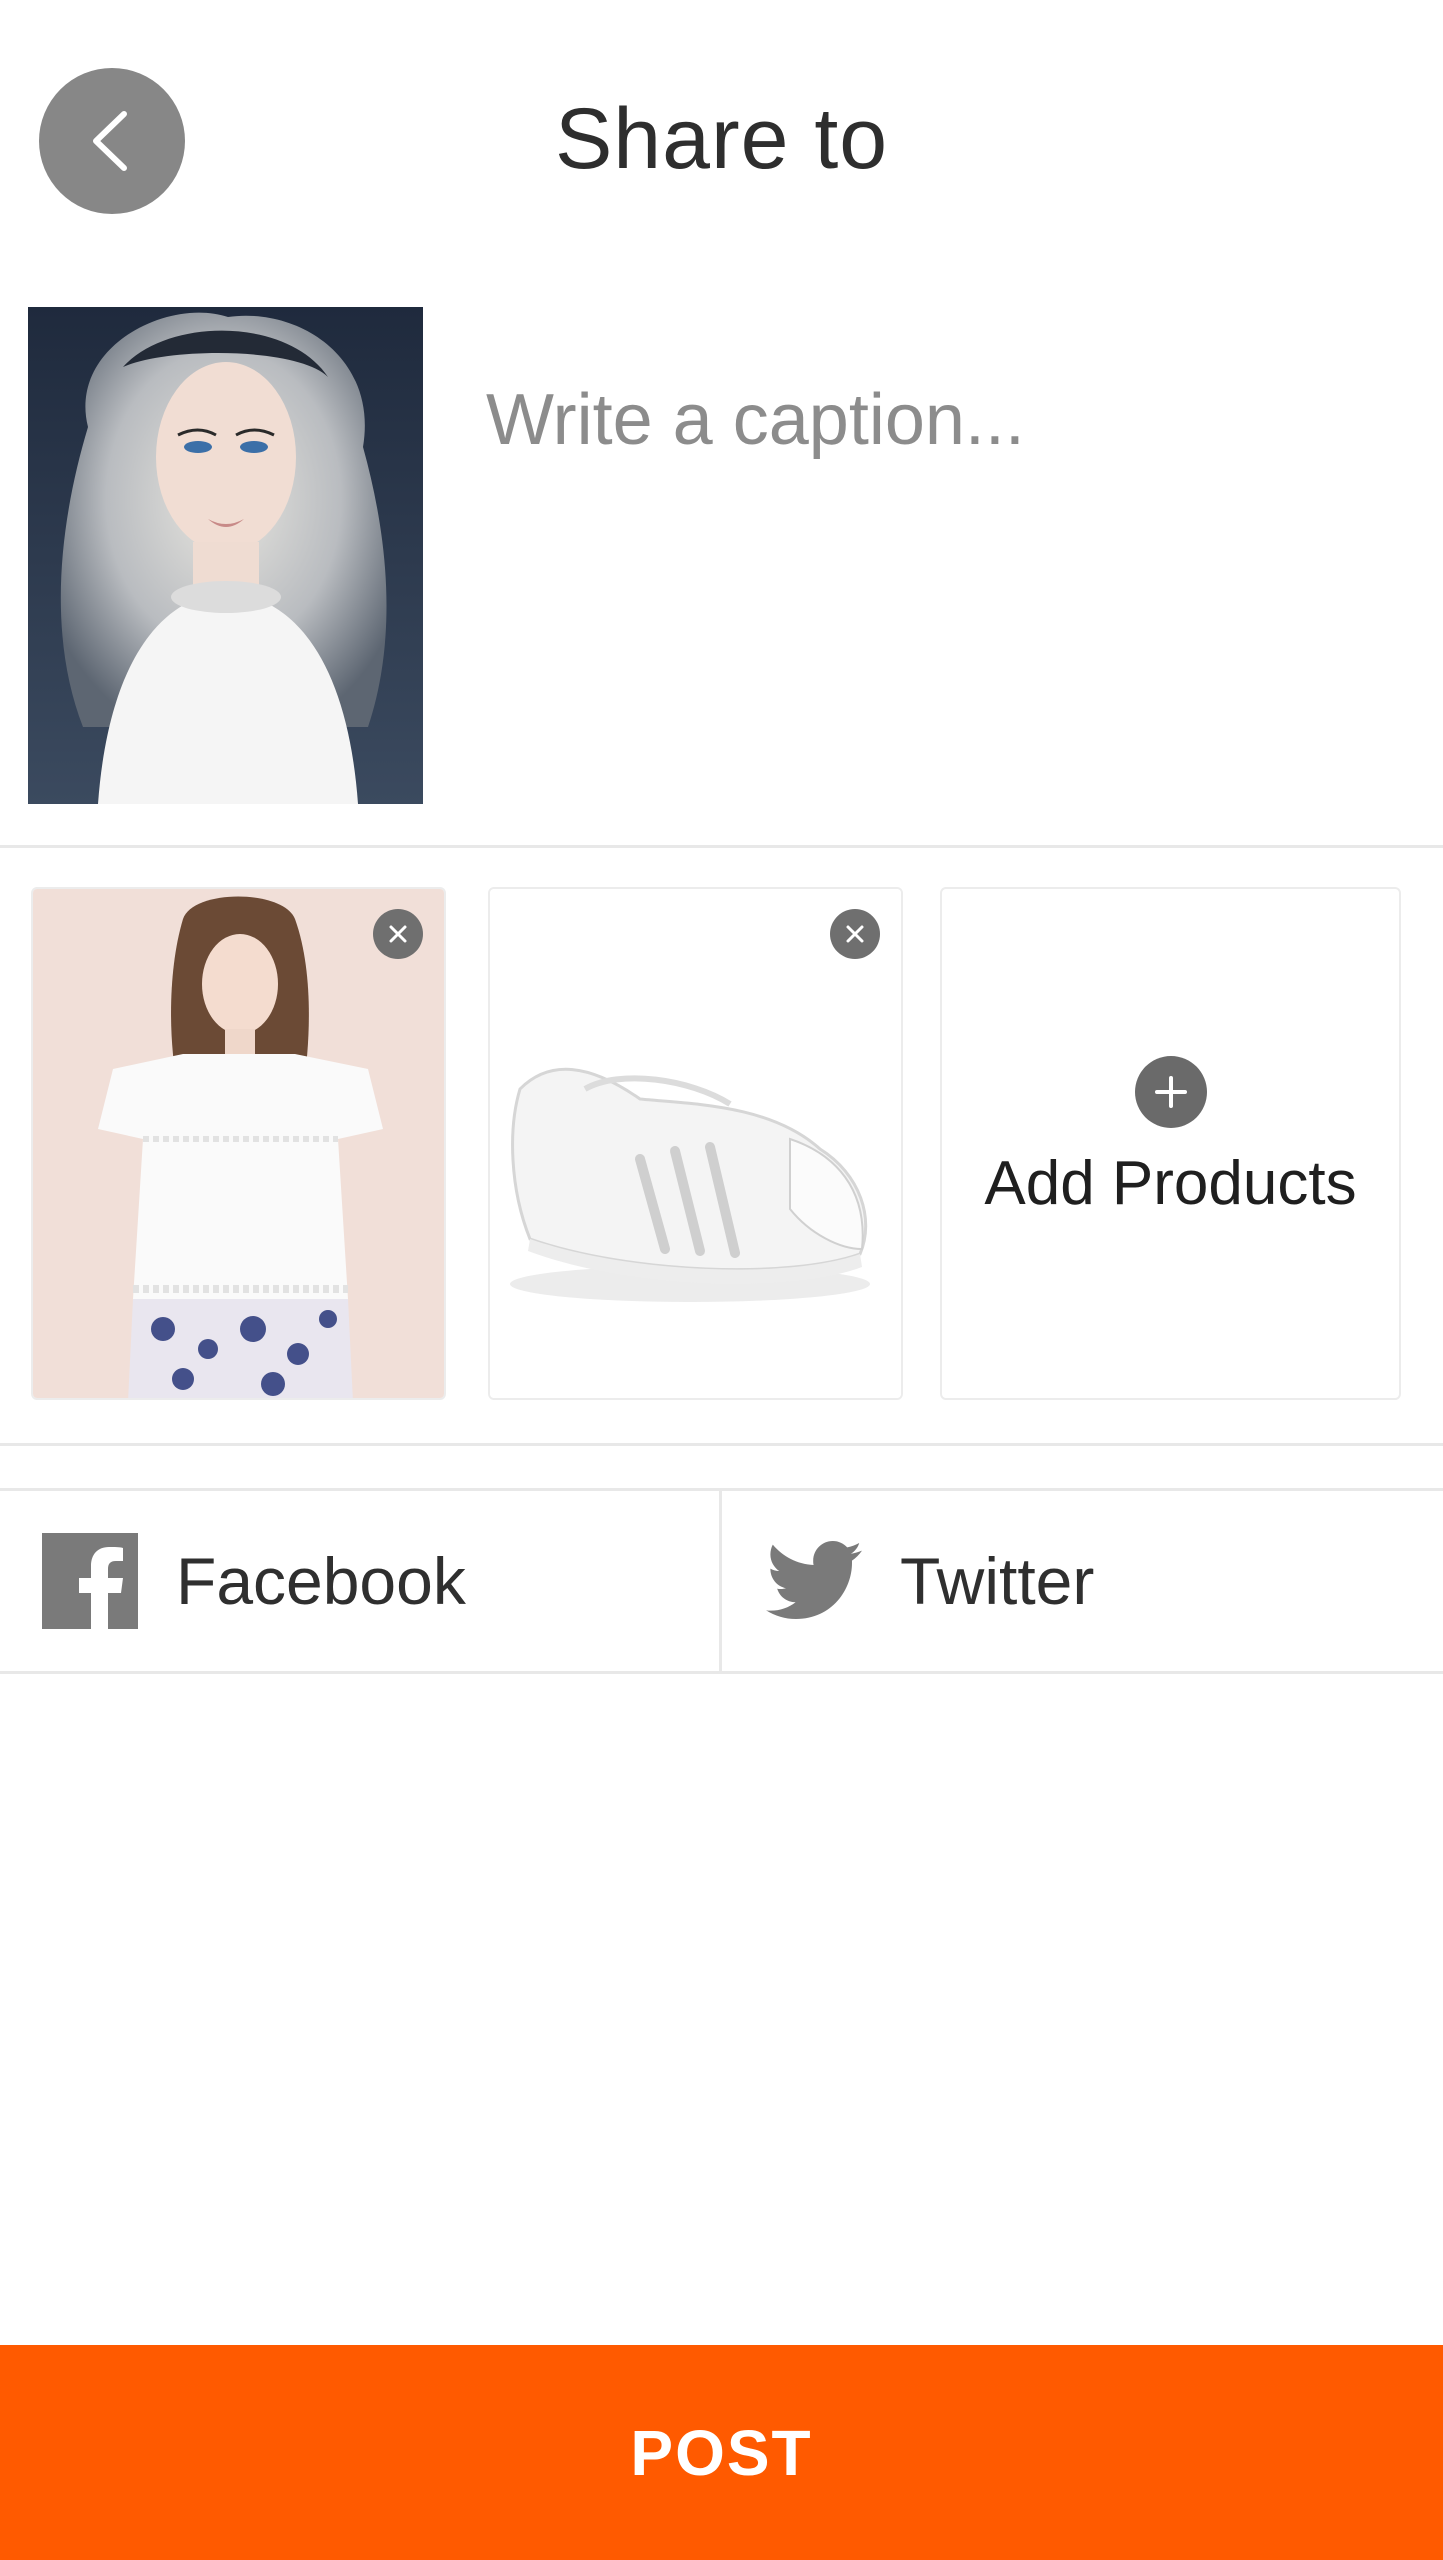 This screenshot has height=2560, width=1443. I want to click on twitter-label: Twitter, so click(997, 1581).